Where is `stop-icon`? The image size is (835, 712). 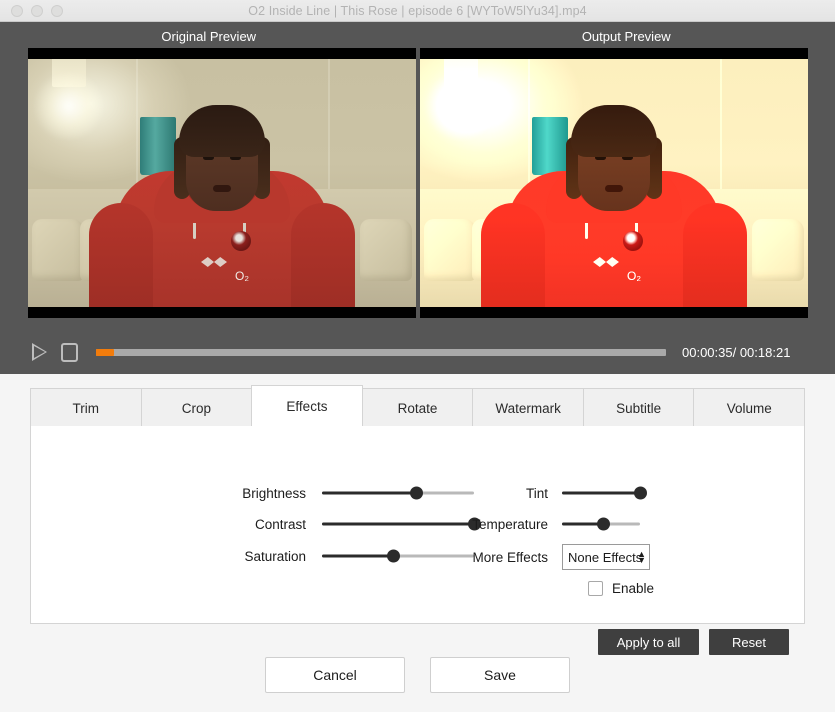
stop-icon is located at coordinates (69, 352).